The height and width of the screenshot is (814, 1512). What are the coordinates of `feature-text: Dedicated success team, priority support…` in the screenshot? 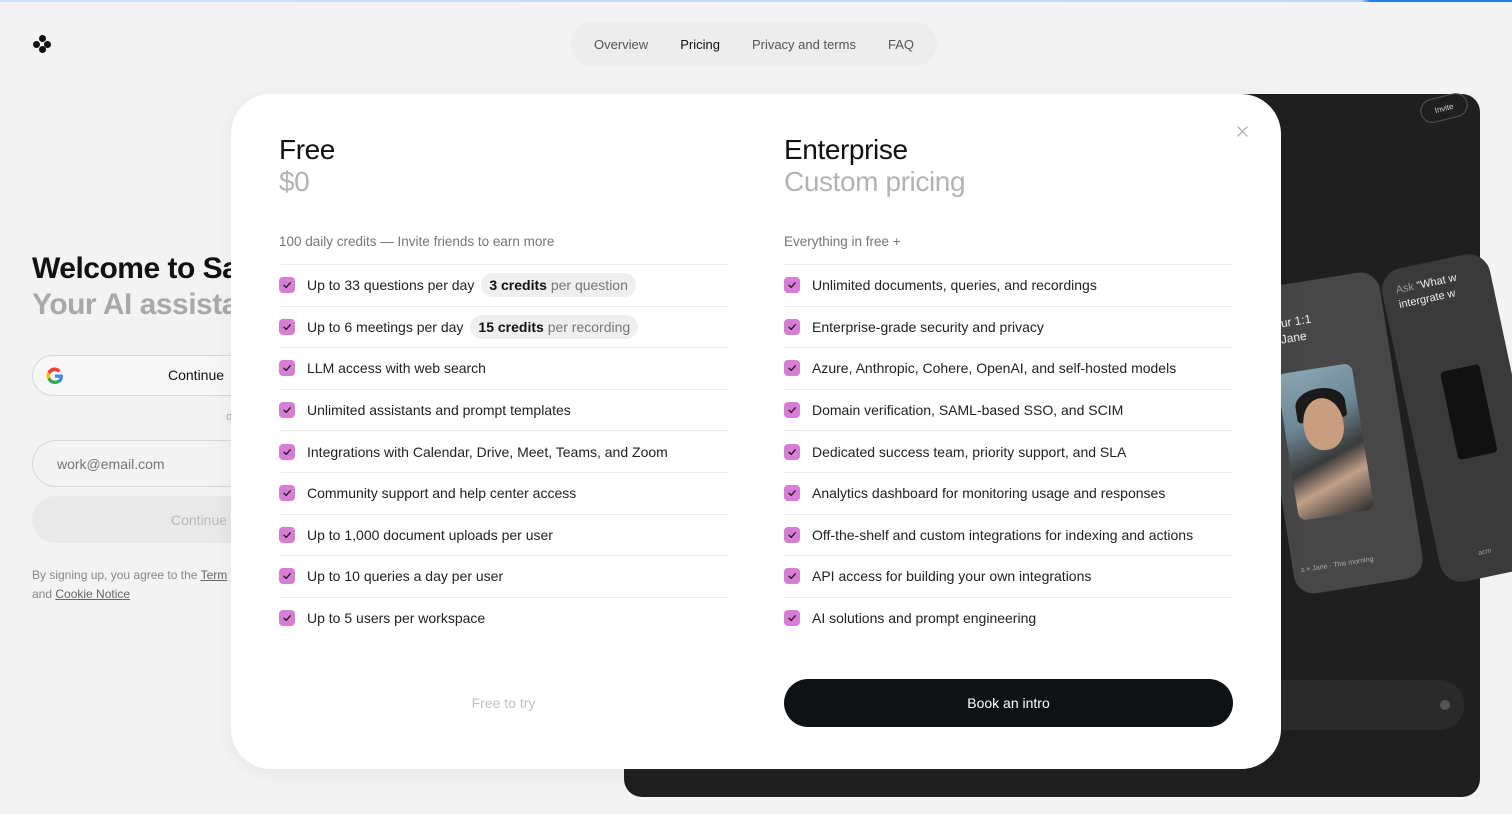 It's located at (969, 451).